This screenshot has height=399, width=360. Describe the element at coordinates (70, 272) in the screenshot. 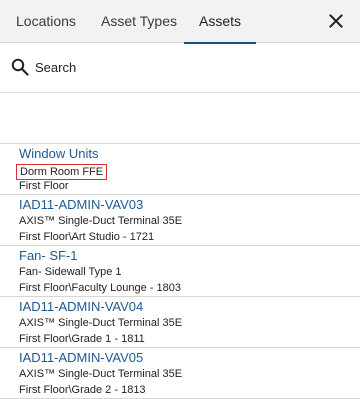

I see `asset-type: Fan- Sidewall Type 1` at that location.